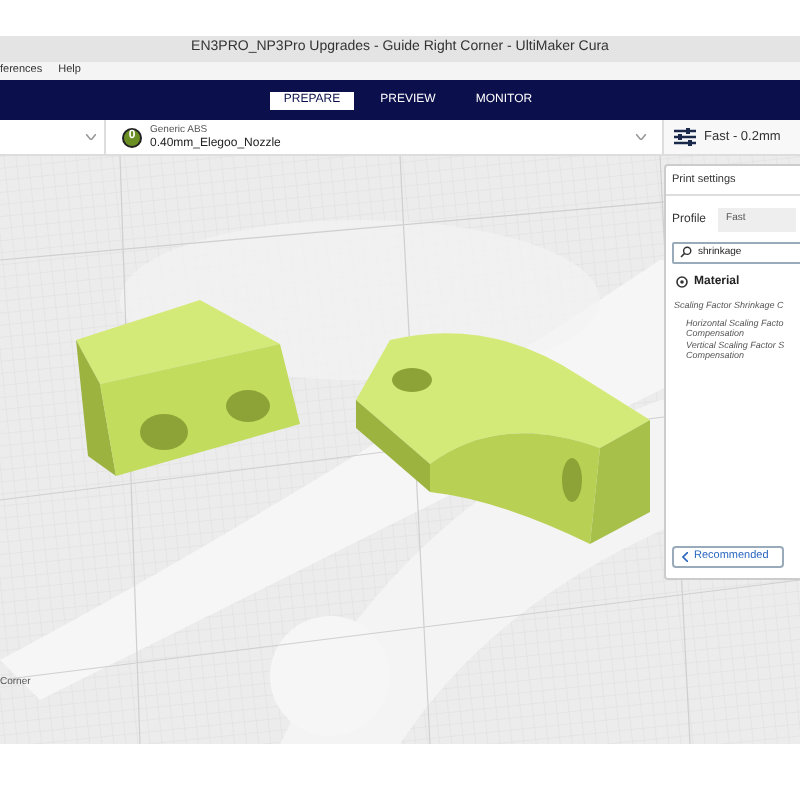  Describe the element at coordinates (686, 252) in the screenshot. I see `search-icon` at that location.